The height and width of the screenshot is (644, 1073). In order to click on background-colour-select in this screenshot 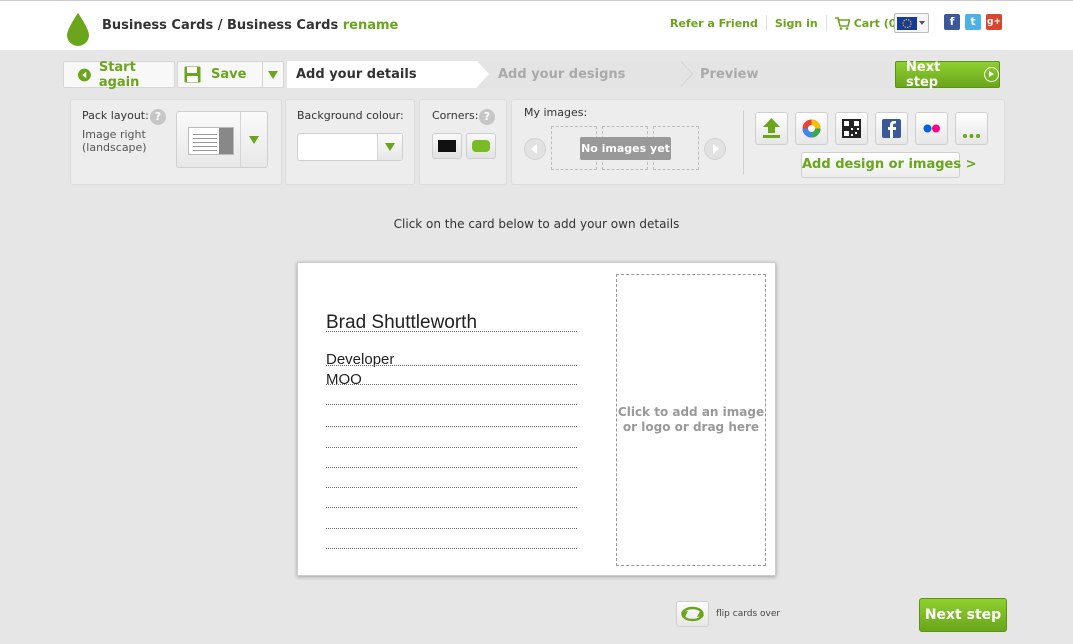, I will do `click(350, 147)`.